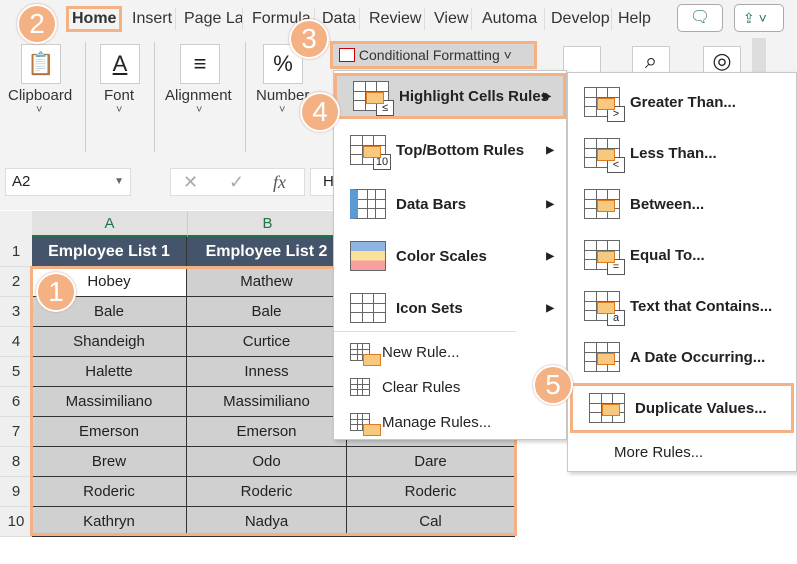 This screenshot has height=564, width=797. What do you see at coordinates (267, 282) in the screenshot?
I see `cell: Mathew` at bounding box center [267, 282].